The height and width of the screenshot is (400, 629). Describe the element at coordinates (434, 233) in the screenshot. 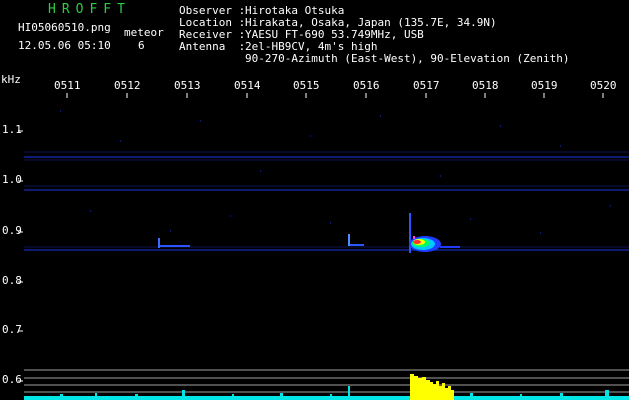

I see `meteor-echo-main` at that location.